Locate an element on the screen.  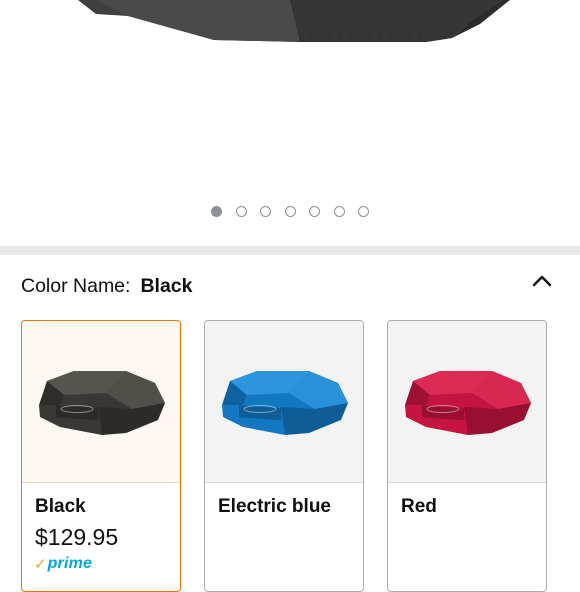
selected-color-value: Black is located at coordinates (166, 286).